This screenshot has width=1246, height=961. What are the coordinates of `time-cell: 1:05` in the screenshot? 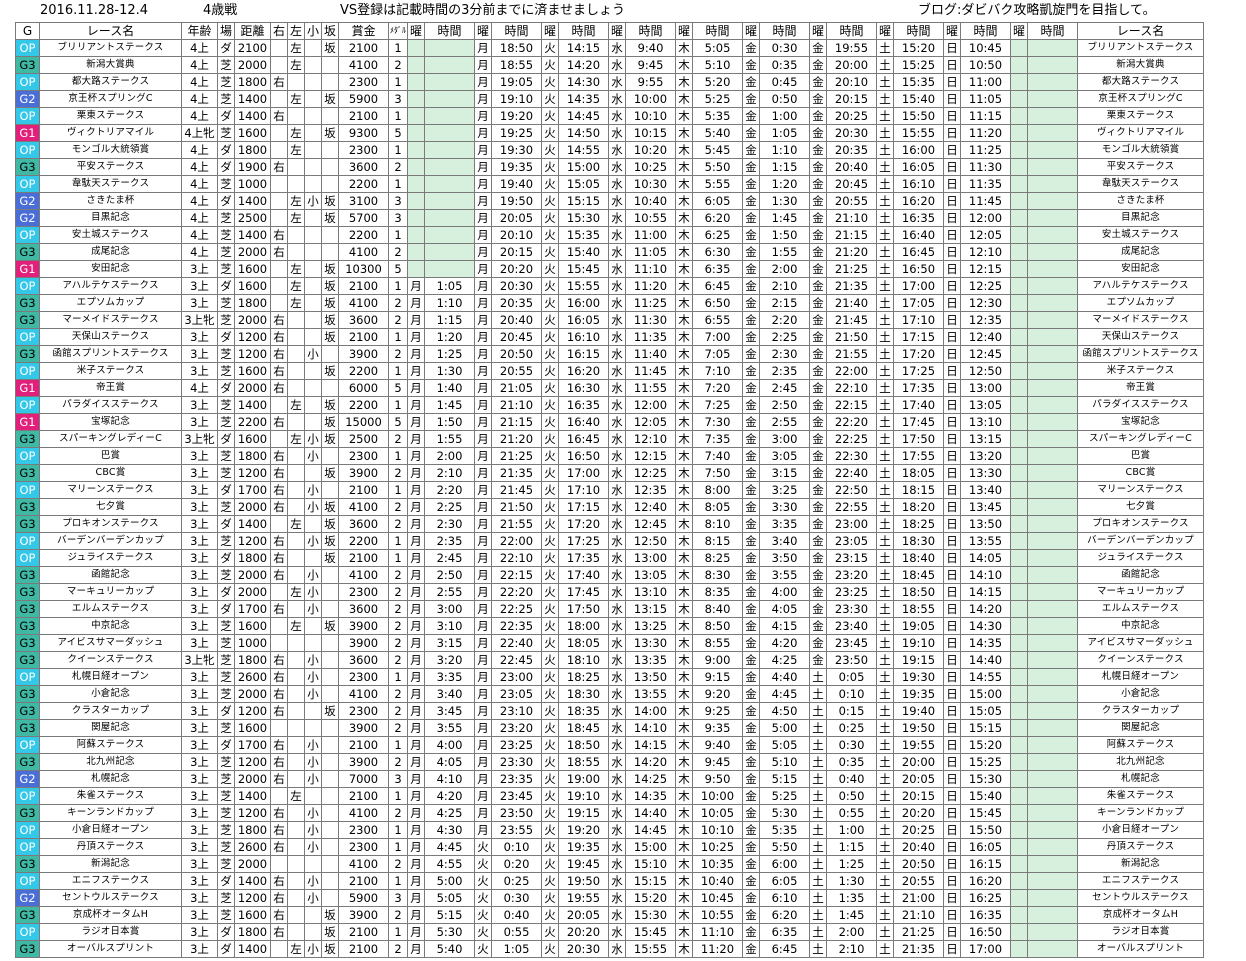 It's located at (516, 949).